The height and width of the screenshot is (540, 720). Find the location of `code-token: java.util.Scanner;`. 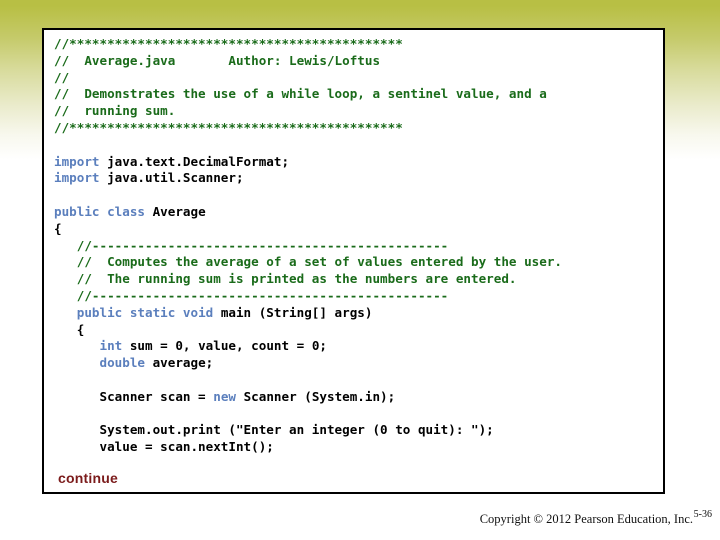

code-token: java.util.Scanner; is located at coordinates (175, 178).